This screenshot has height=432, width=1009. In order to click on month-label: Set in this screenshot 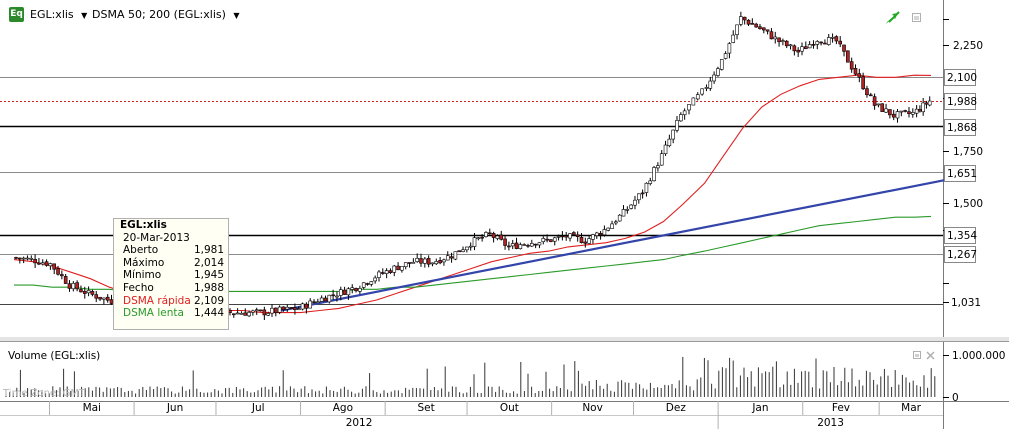, I will do `click(425, 408)`.